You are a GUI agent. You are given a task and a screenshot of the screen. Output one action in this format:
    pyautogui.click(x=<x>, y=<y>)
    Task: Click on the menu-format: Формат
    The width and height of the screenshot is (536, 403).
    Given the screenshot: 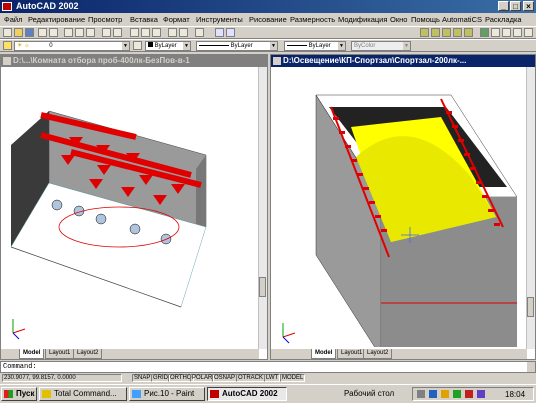 What is the action you would take?
    pyautogui.click(x=176, y=19)
    